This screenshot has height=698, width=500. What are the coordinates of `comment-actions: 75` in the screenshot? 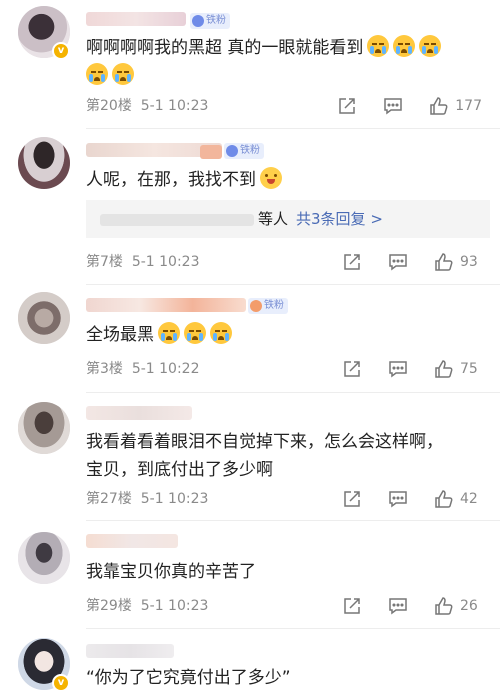 It's located at (399, 369).